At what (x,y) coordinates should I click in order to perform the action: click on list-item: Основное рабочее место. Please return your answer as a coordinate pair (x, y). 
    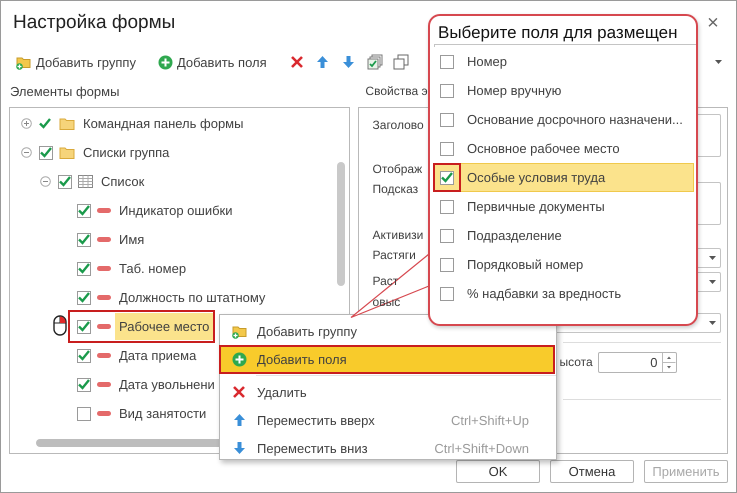
    Looking at the image, I should click on (564, 148).